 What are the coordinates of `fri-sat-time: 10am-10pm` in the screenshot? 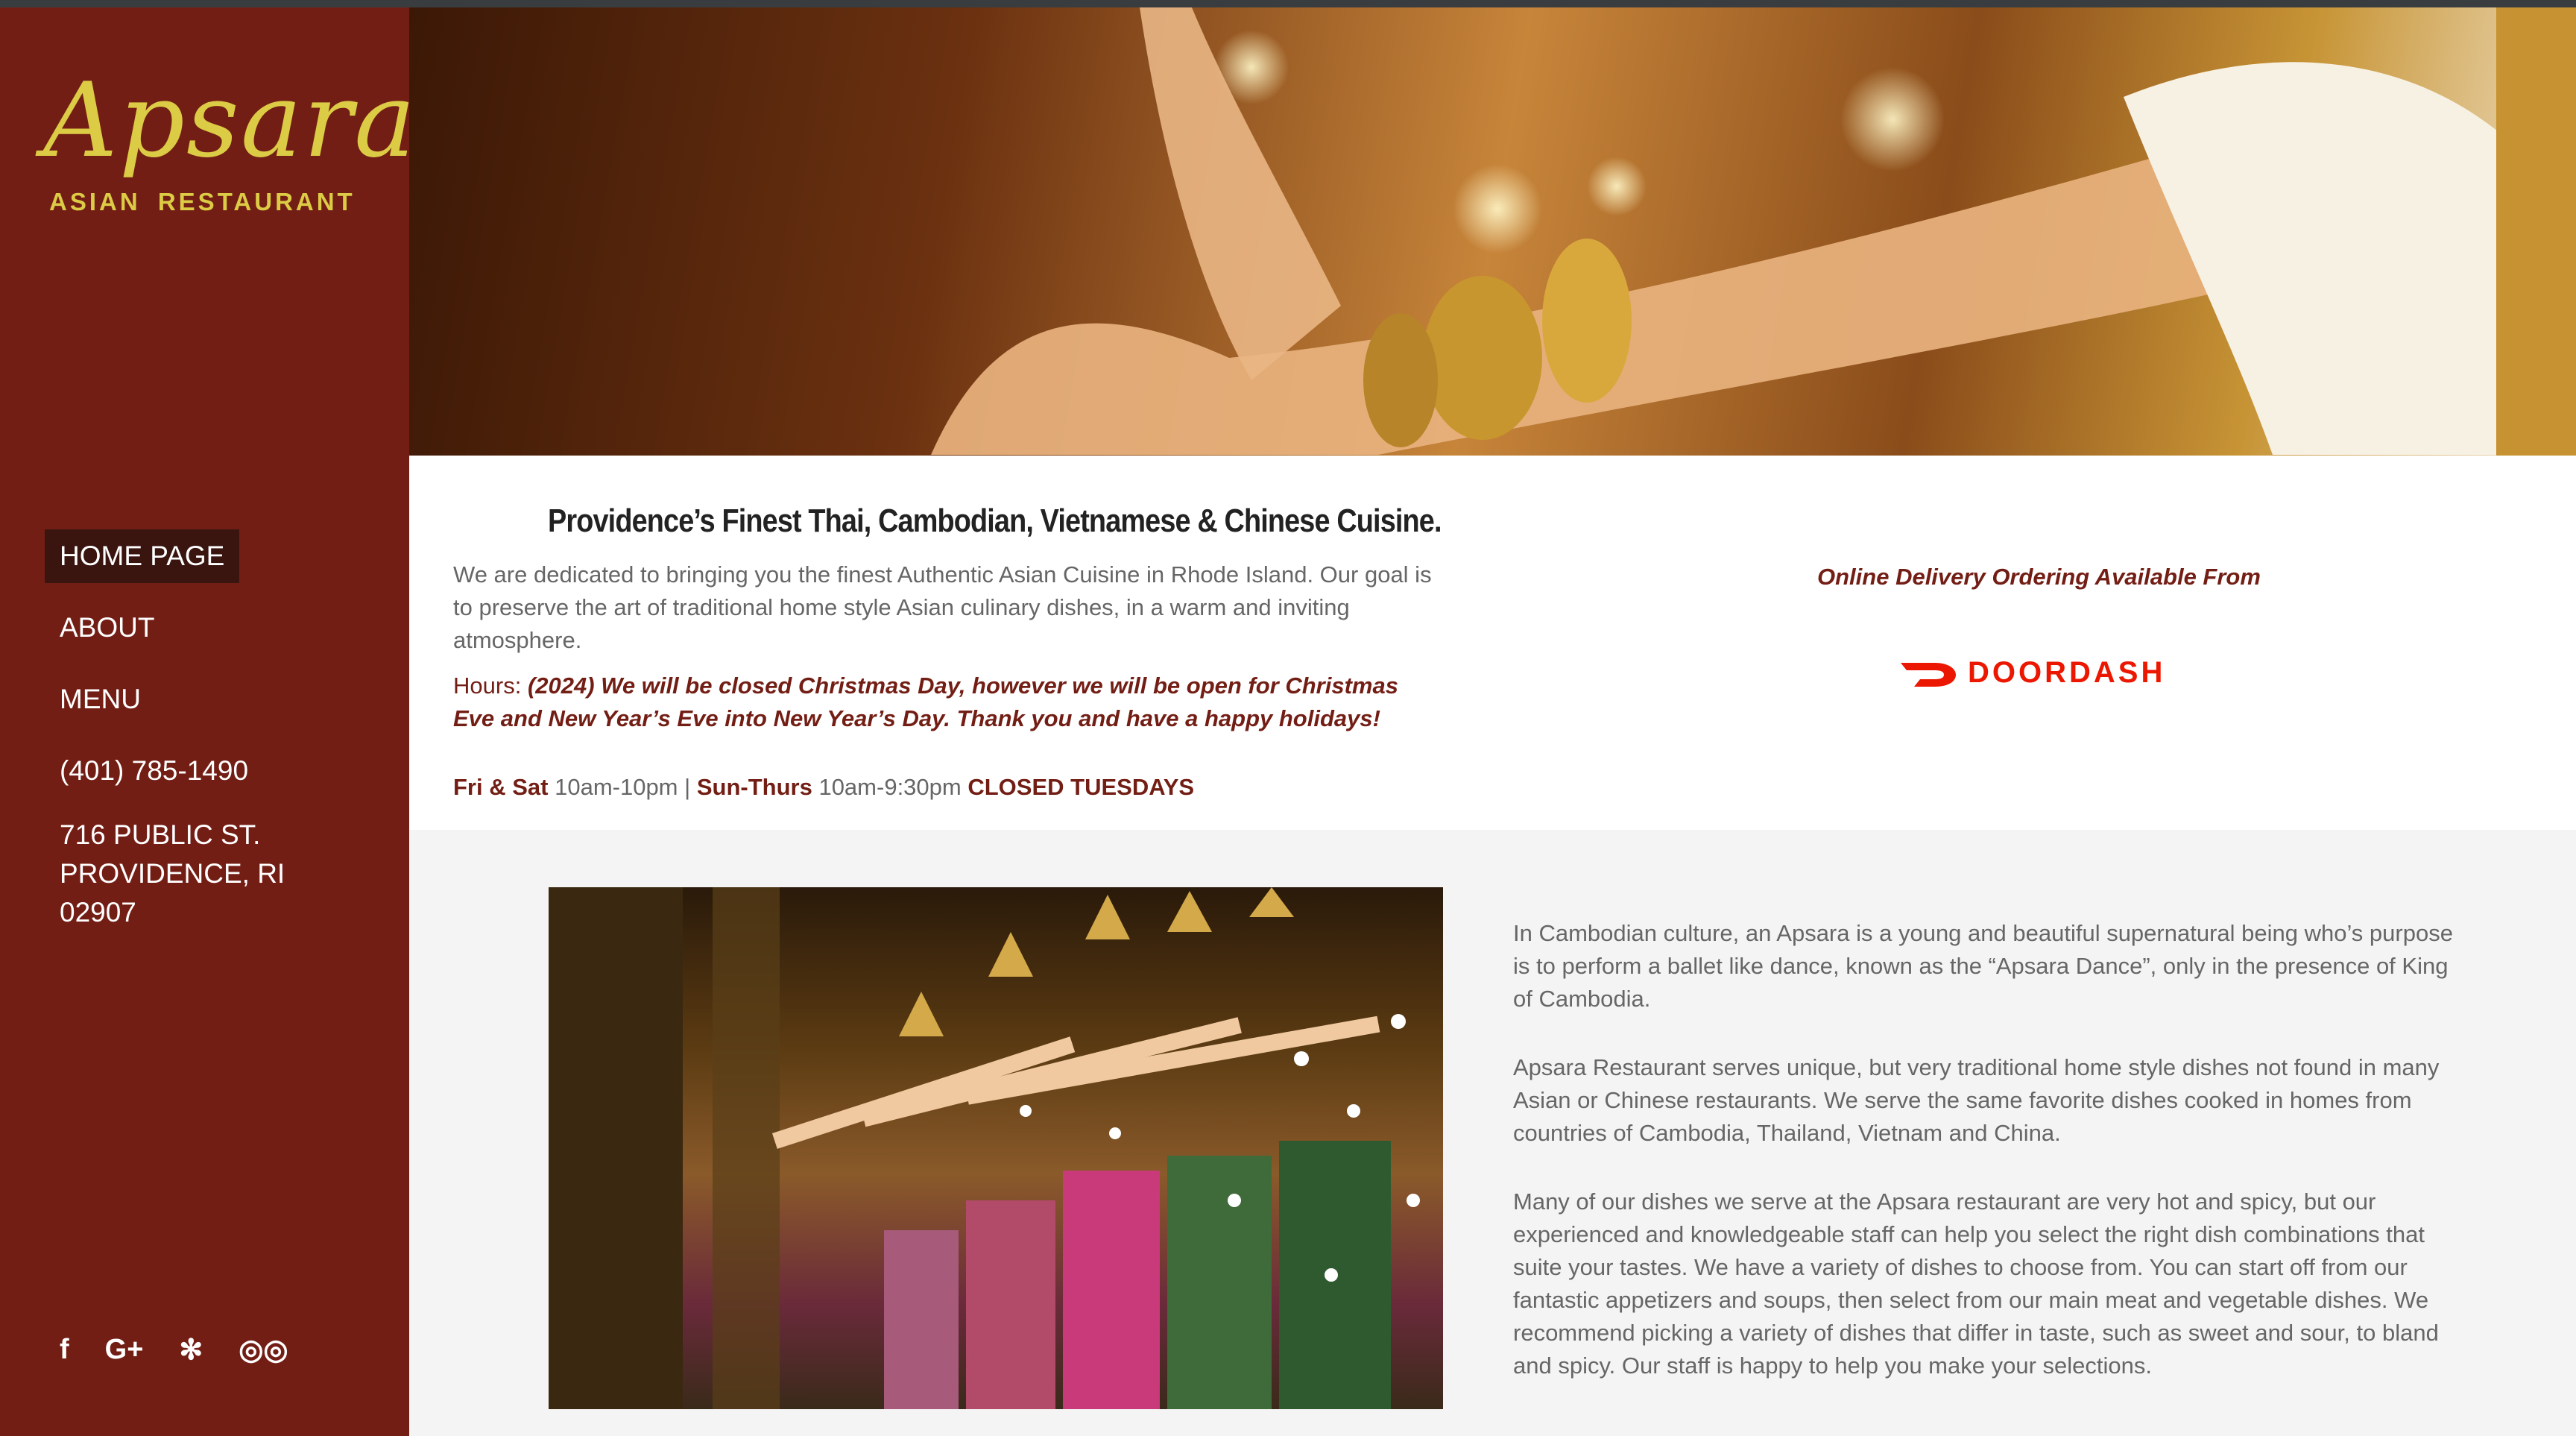 It's located at (617, 787).